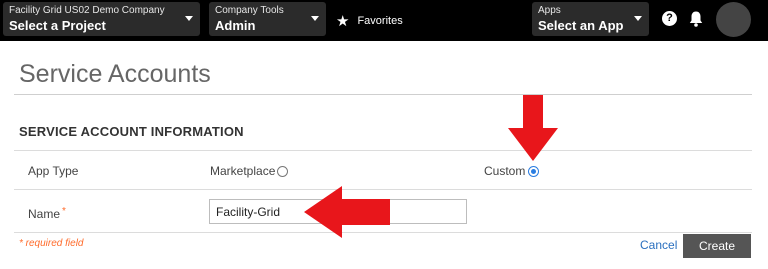 This screenshot has width=768, height=269. Describe the element at coordinates (380, 21) in the screenshot. I see `favorites-label: Favorites` at that location.